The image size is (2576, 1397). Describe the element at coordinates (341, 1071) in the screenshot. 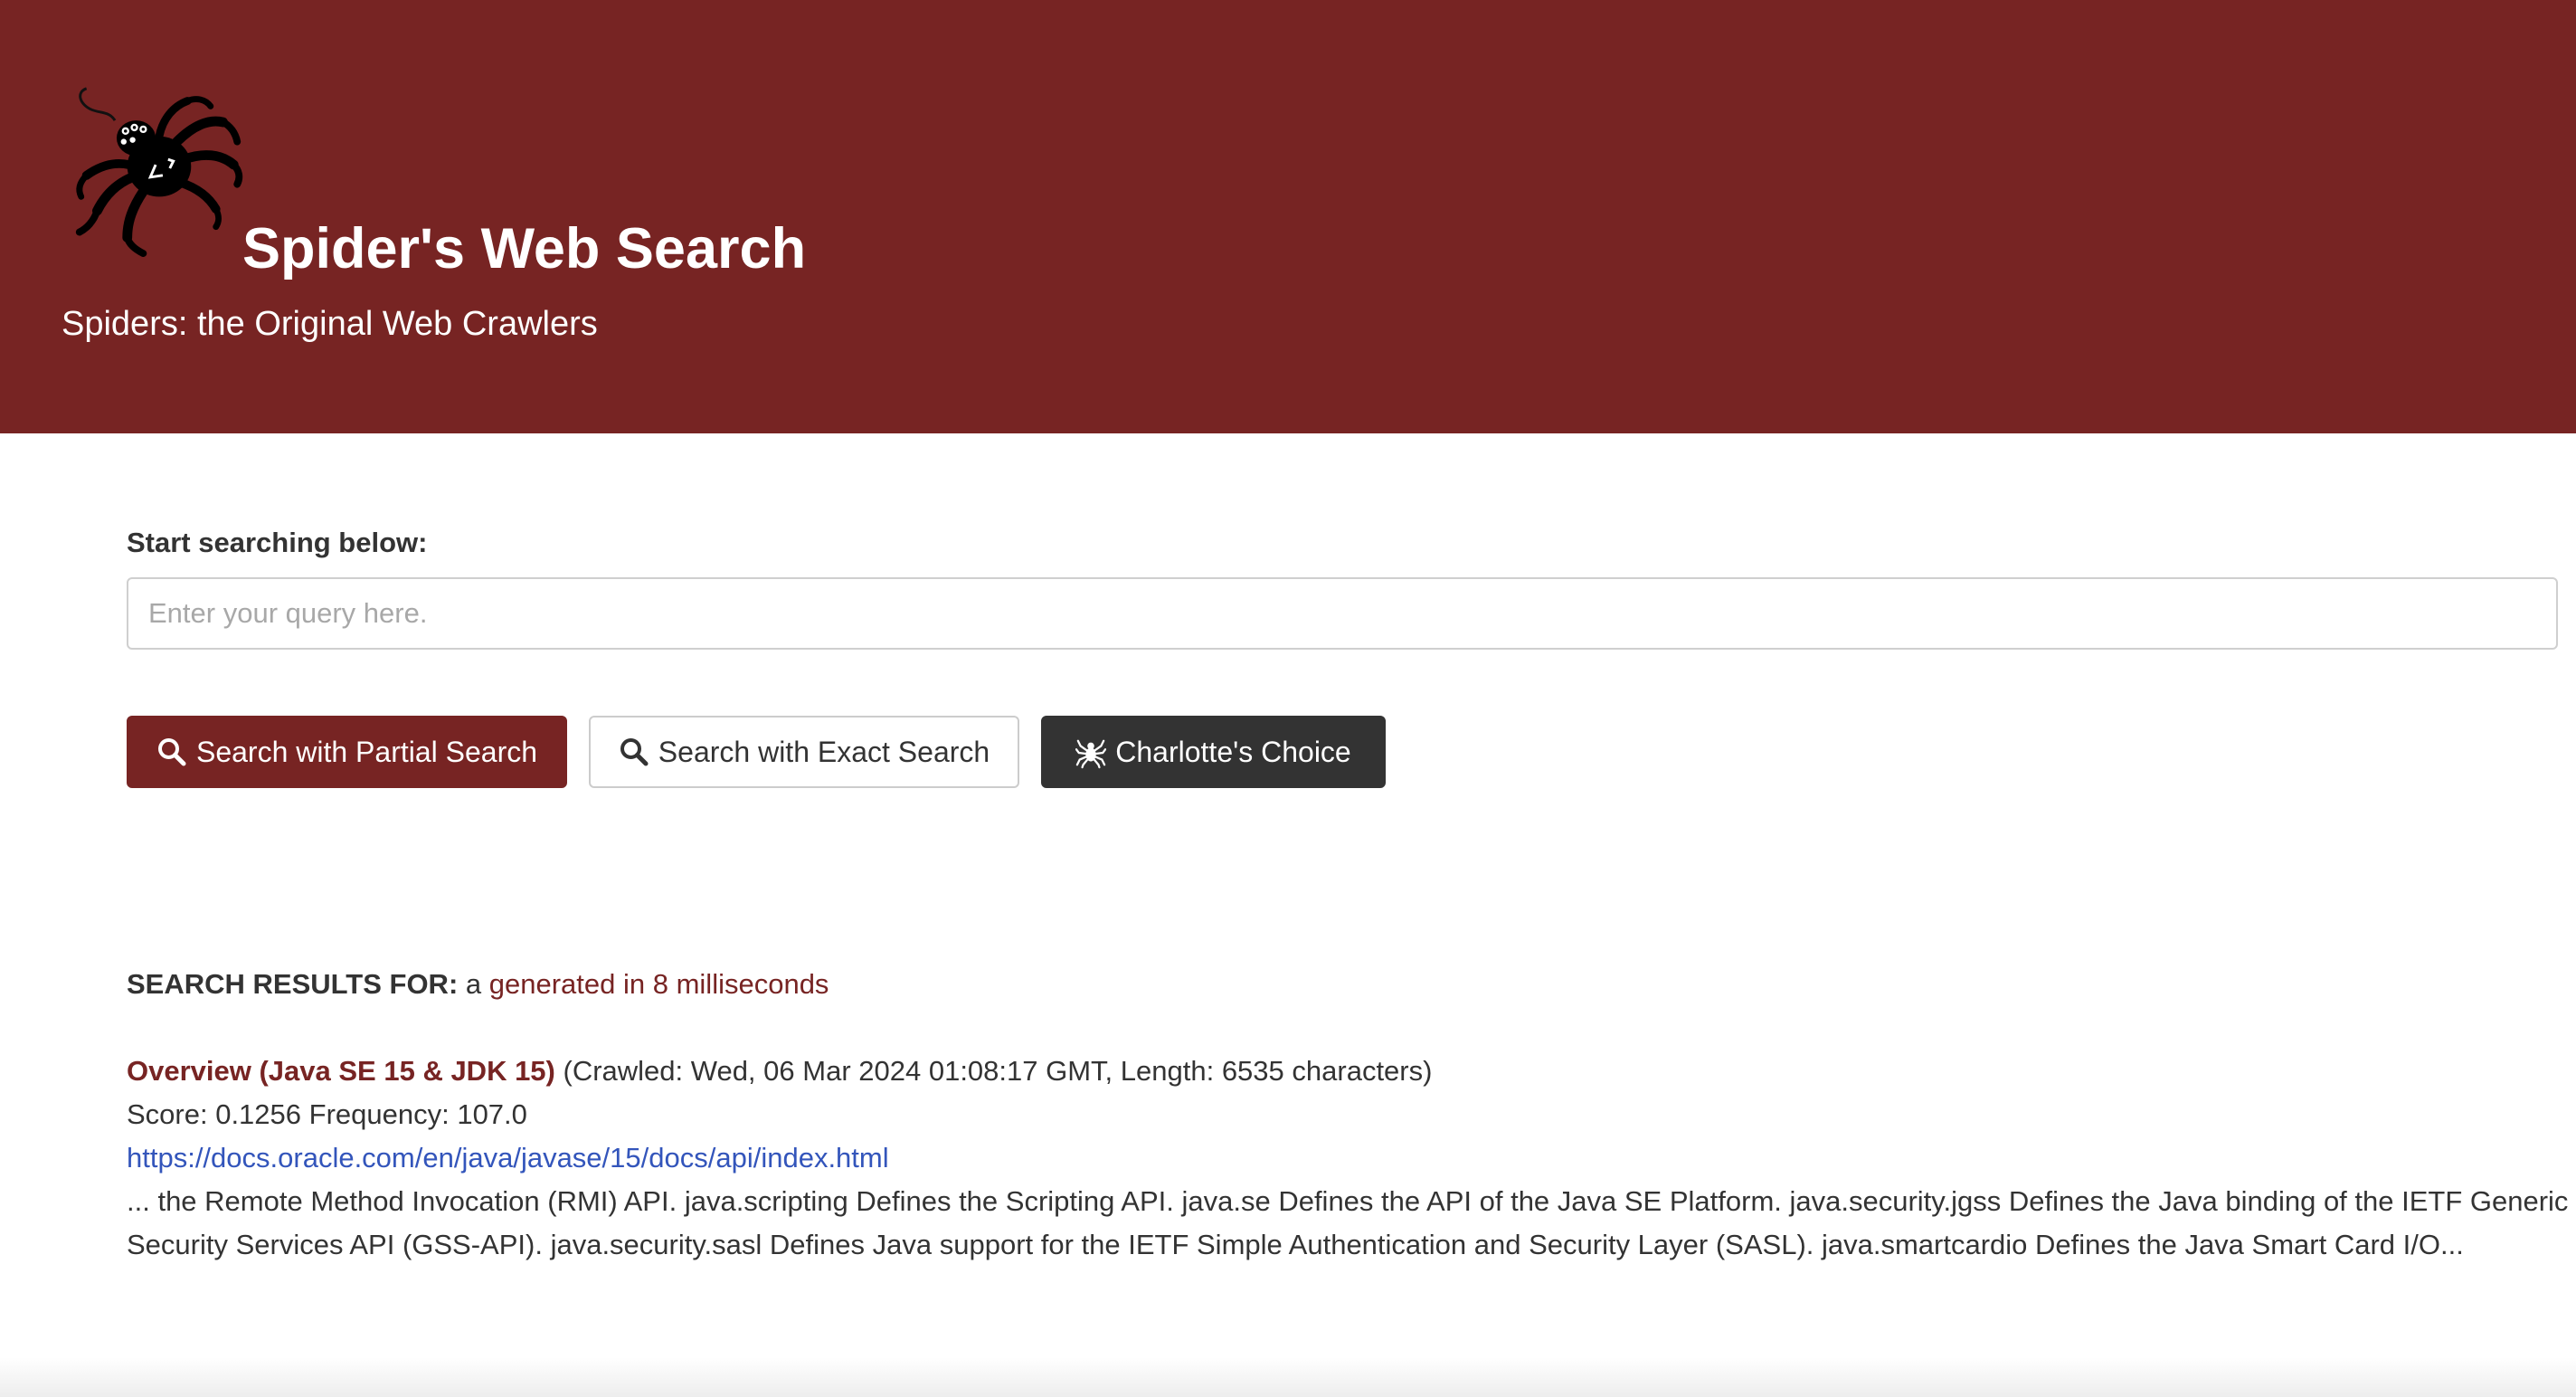

I see `result-title-link: Overview (Java SE 15 & JDK 15)` at that location.